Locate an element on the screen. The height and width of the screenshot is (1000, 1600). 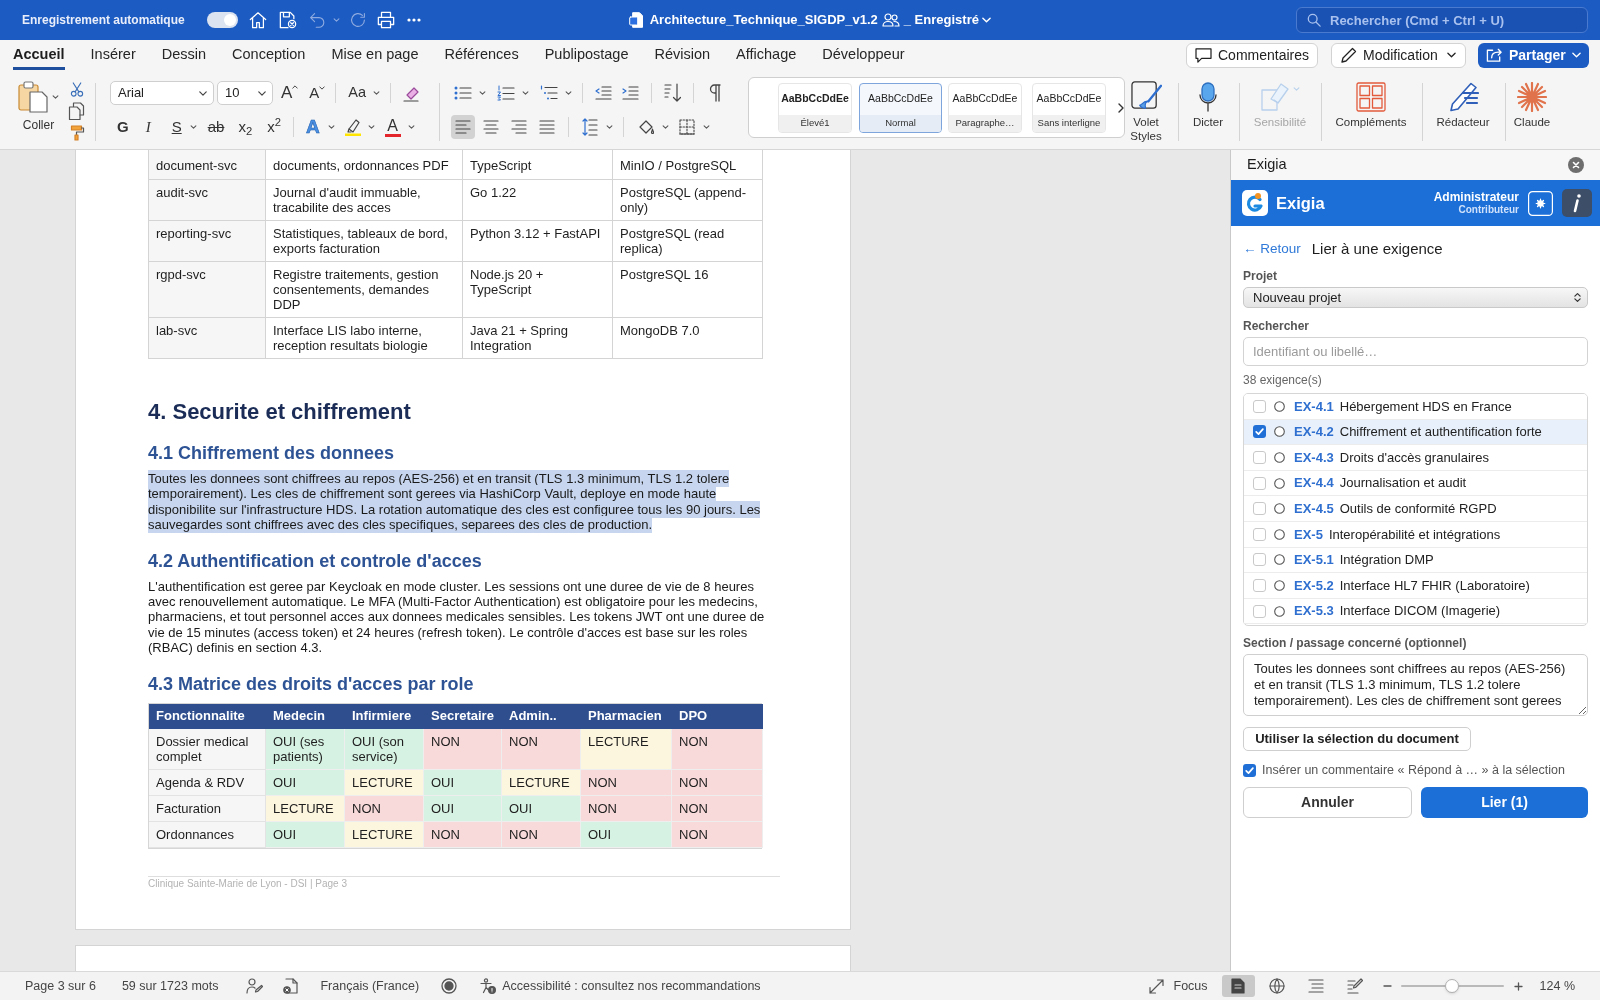
sort-icon is located at coordinates (672, 93).